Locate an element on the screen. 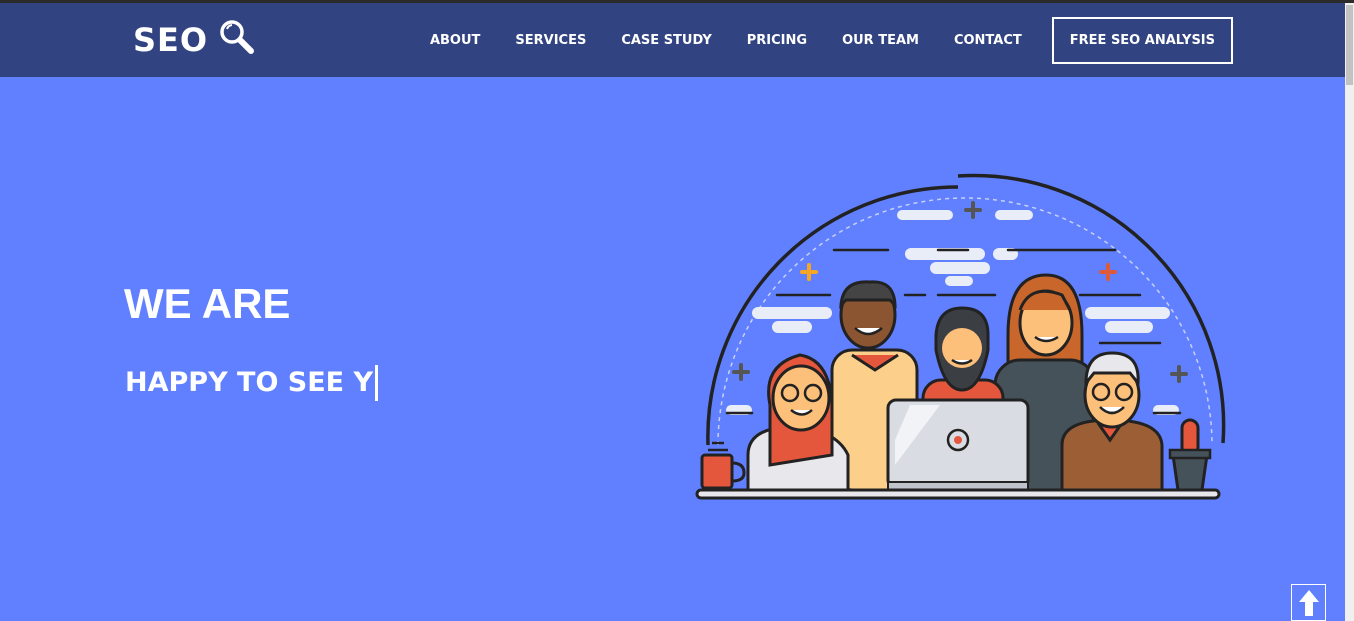 The width and height of the screenshot is (1354, 621). scrollbar-thumb is located at coordinates (1349, 45).